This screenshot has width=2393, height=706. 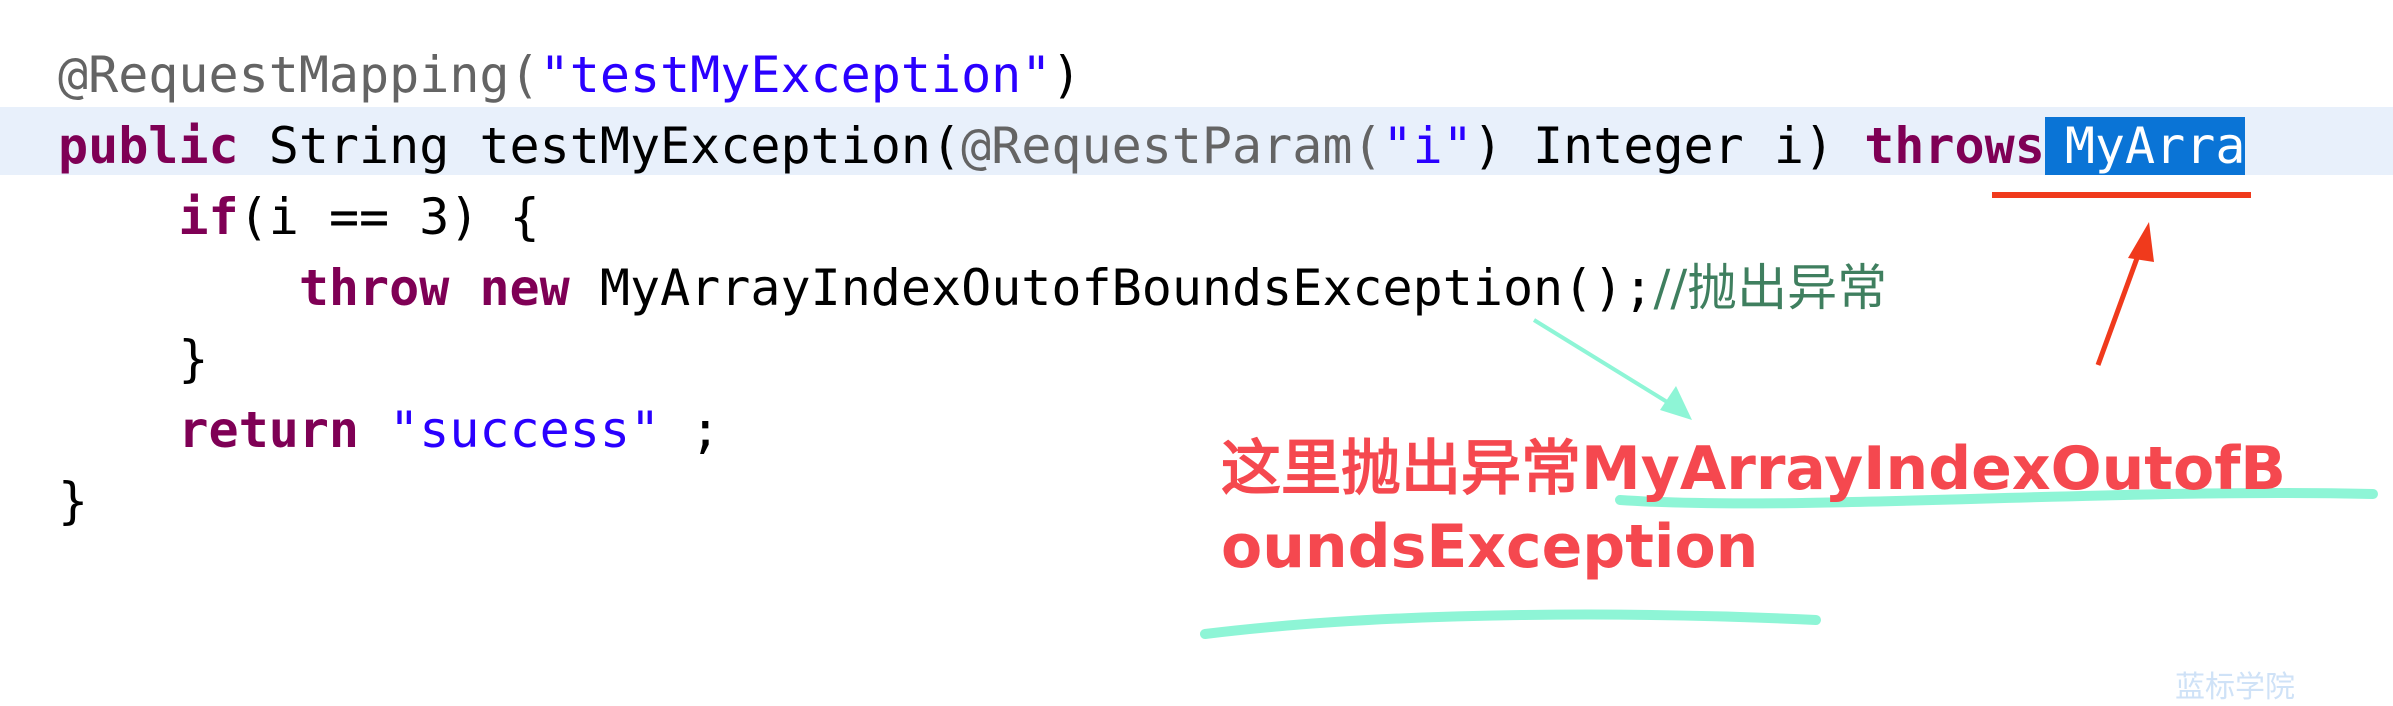 What do you see at coordinates (2119, 307) in the screenshot?
I see `red-arrow-shaft` at bounding box center [2119, 307].